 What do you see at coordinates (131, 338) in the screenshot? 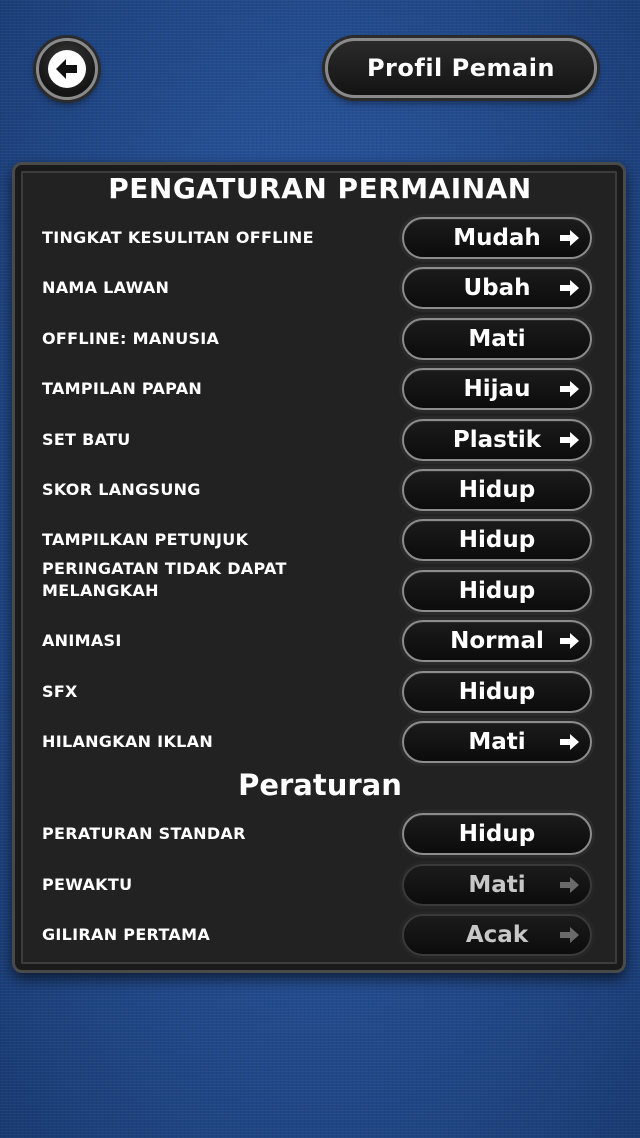
I see `setting-label: OFFLINE: MANUSIA` at bounding box center [131, 338].